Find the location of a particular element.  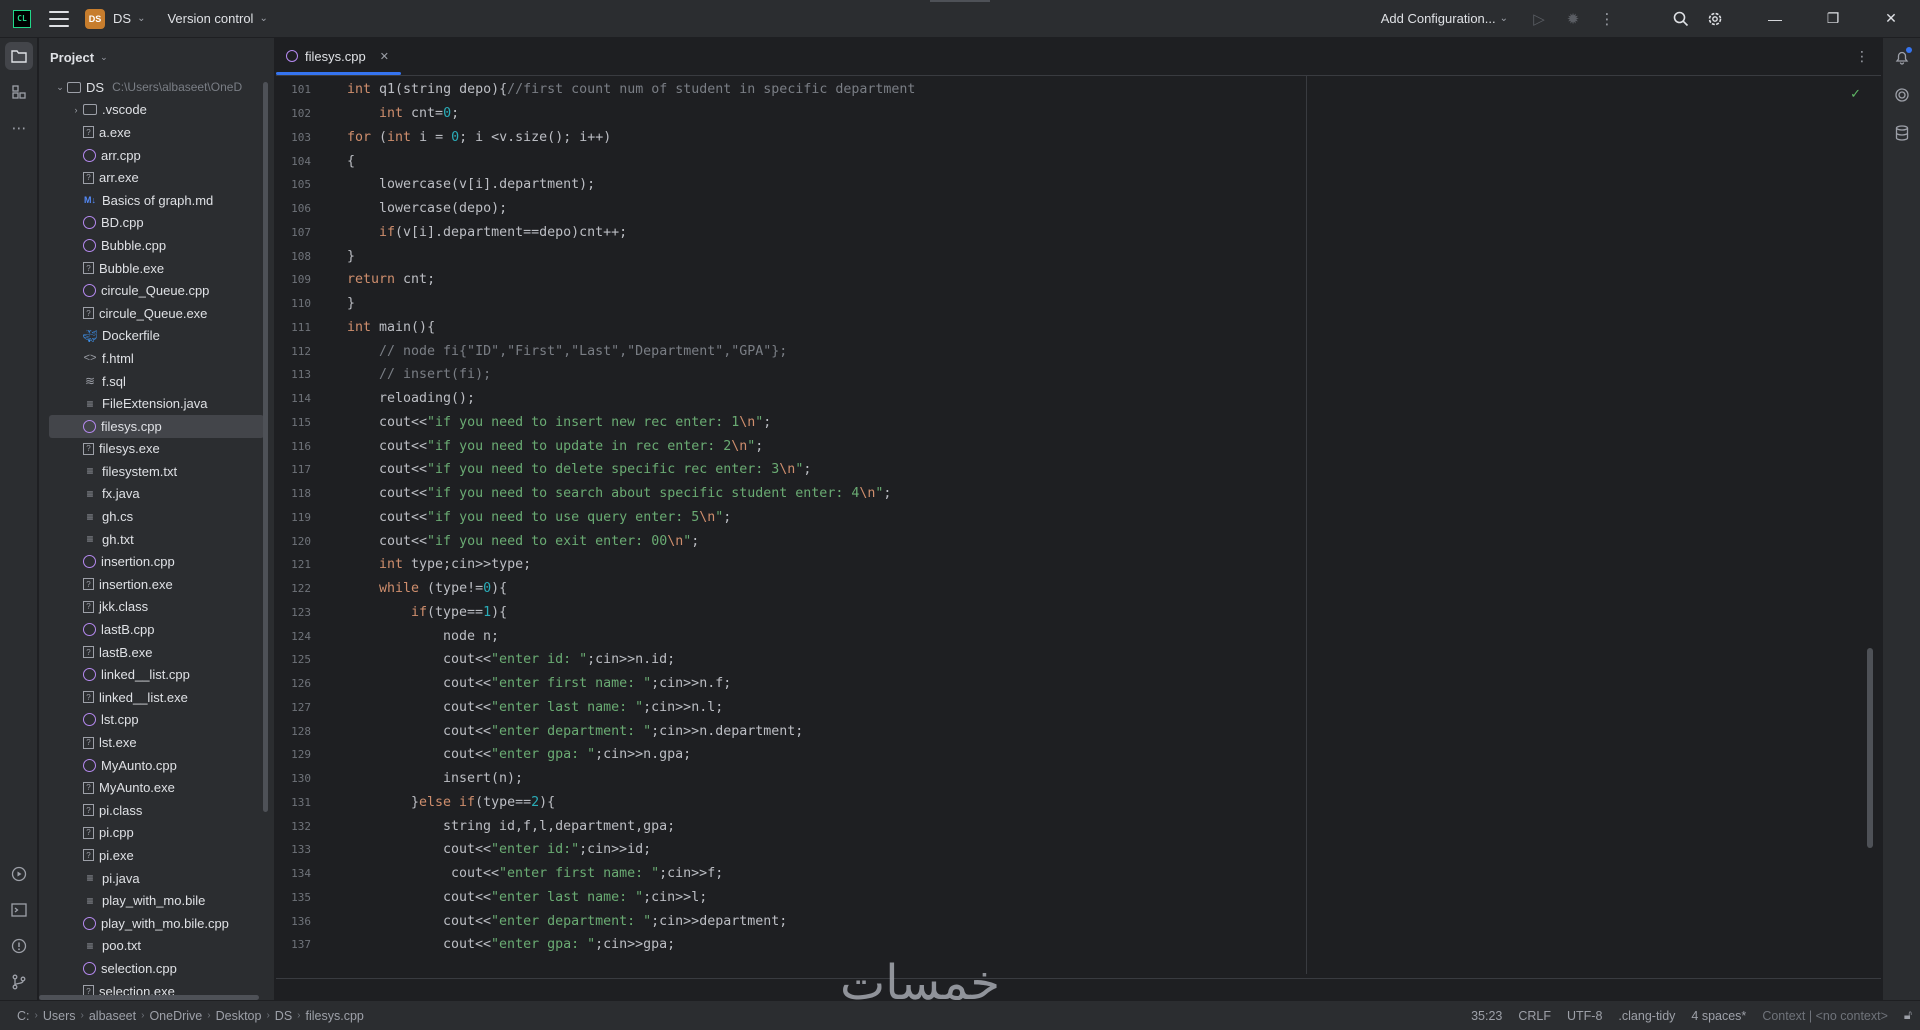

code-line: 124 node n; is located at coordinates (1066, 636).